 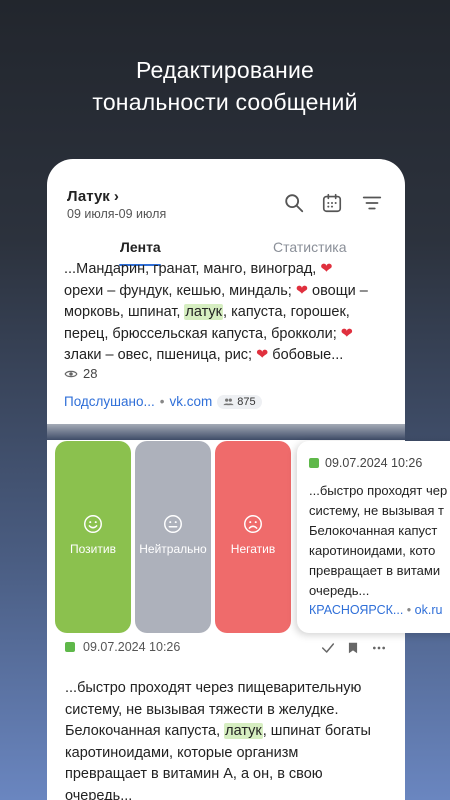 I want to click on post-actions, so click(x=354, y=648).